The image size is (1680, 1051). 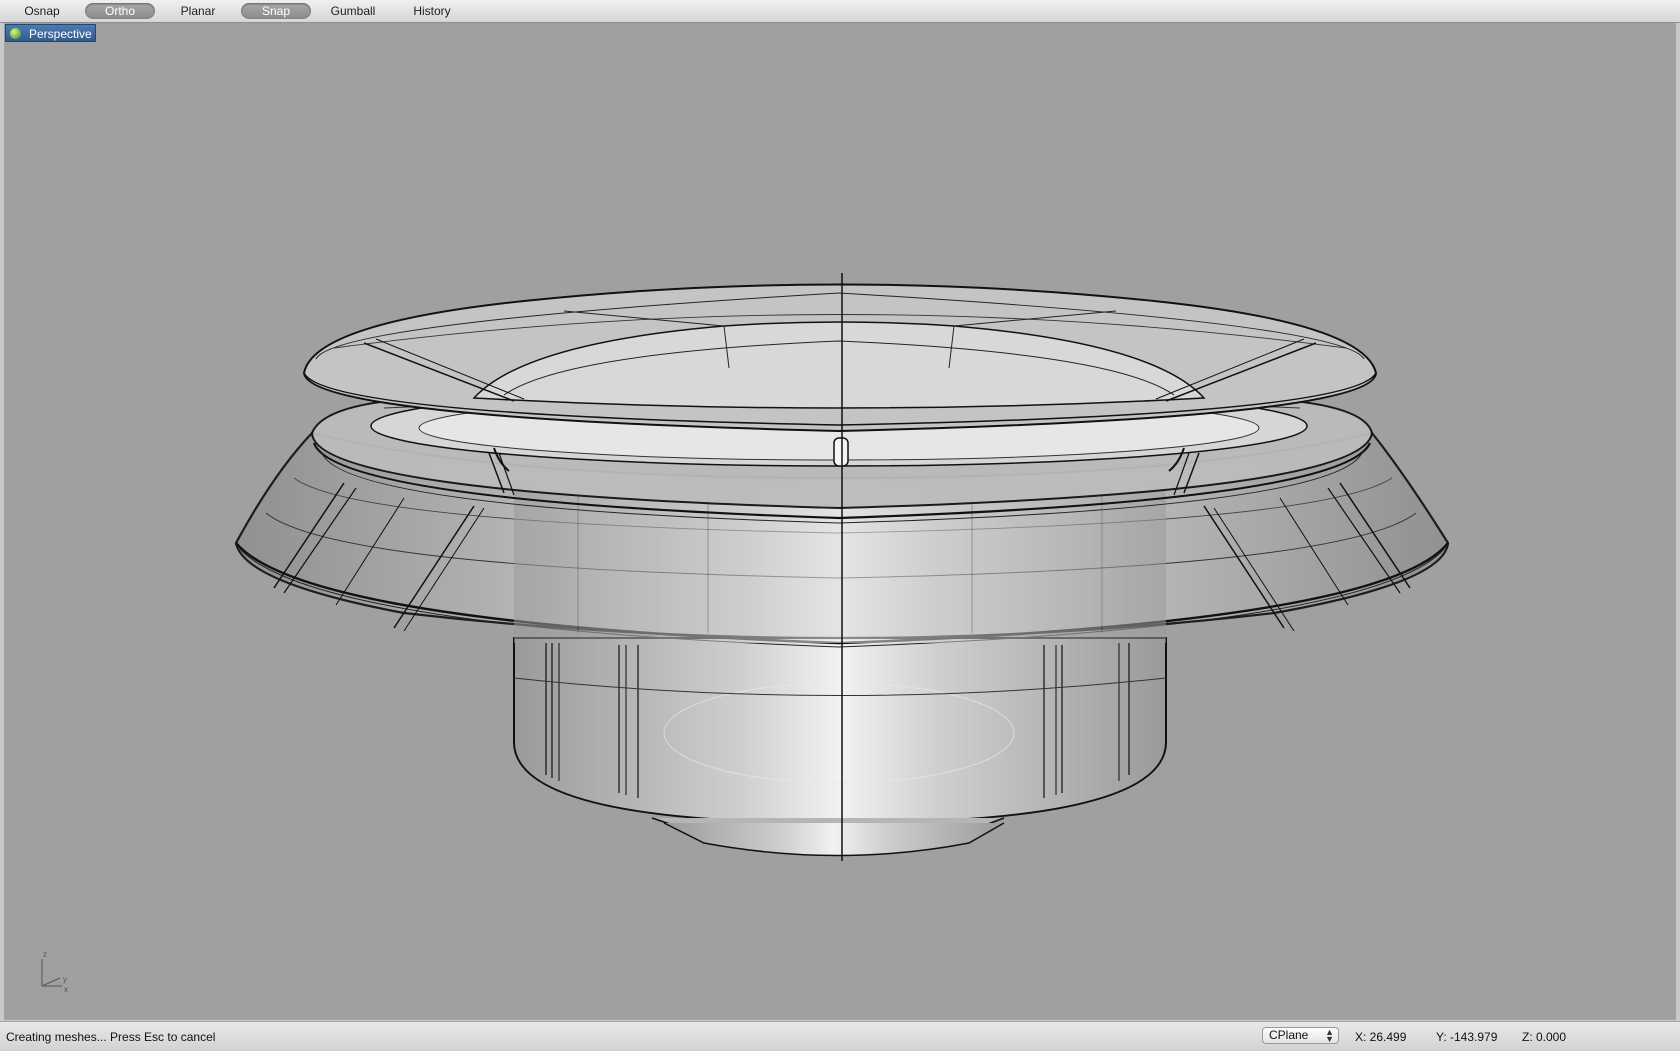 What do you see at coordinates (42, 11) in the screenshot?
I see `osnap-toggle: Osnap` at bounding box center [42, 11].